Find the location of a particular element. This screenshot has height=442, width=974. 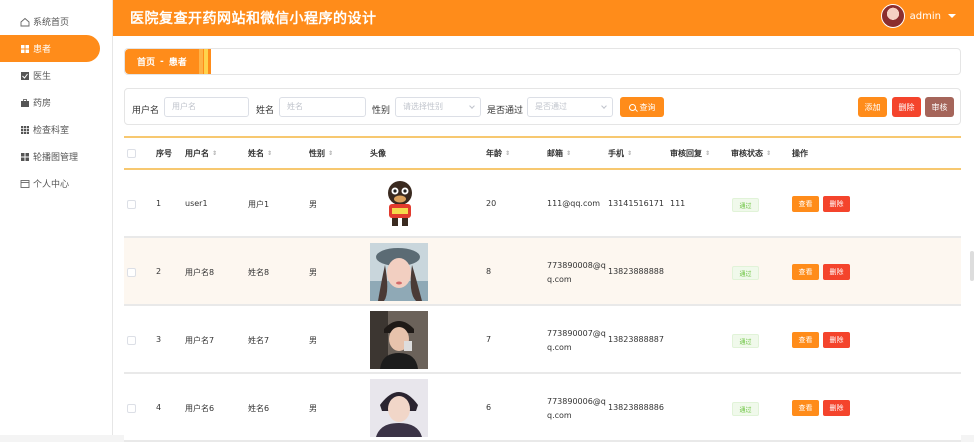

cell-reply: 111 is located at coordinates (678, 203).